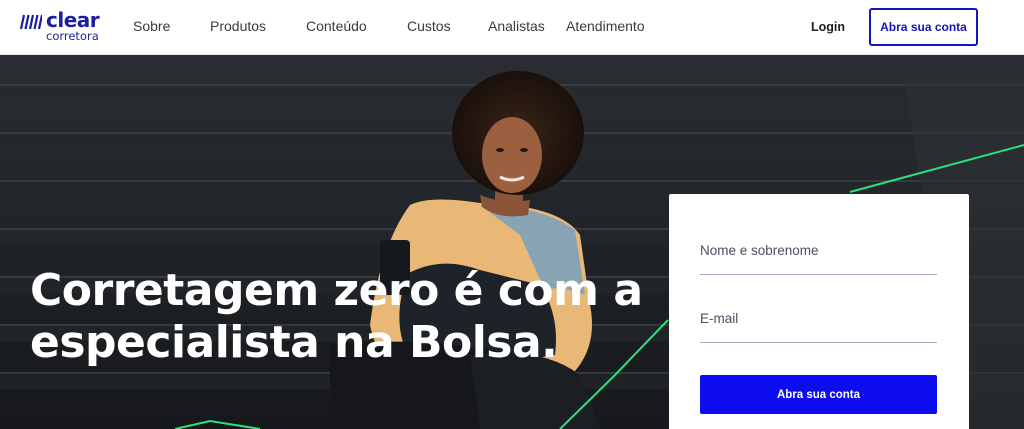 Image resolution: width=1024 pixels, height=429 pixels. I want to click on clear-logo: clear corretora, so click(60, 25).